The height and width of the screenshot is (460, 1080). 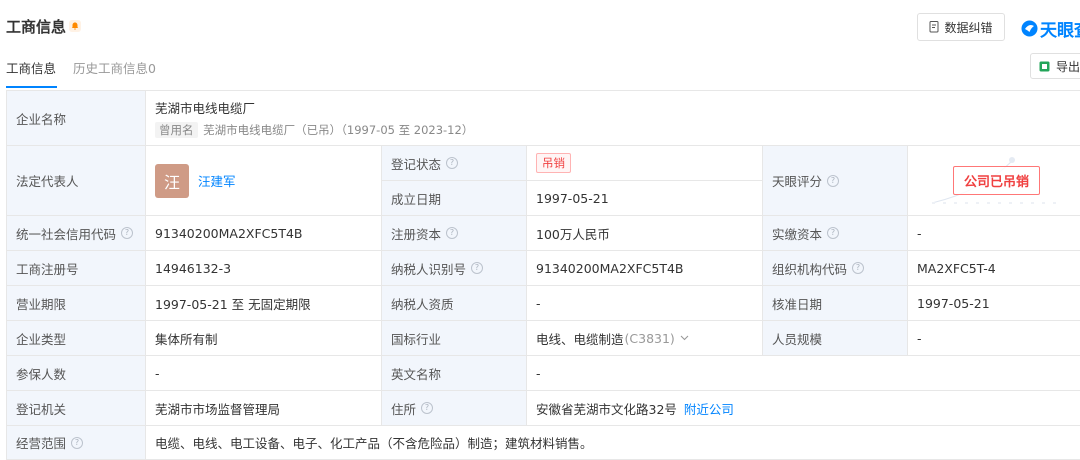 I want to click on section-title: 工商信息, so click(x=36, y=27).